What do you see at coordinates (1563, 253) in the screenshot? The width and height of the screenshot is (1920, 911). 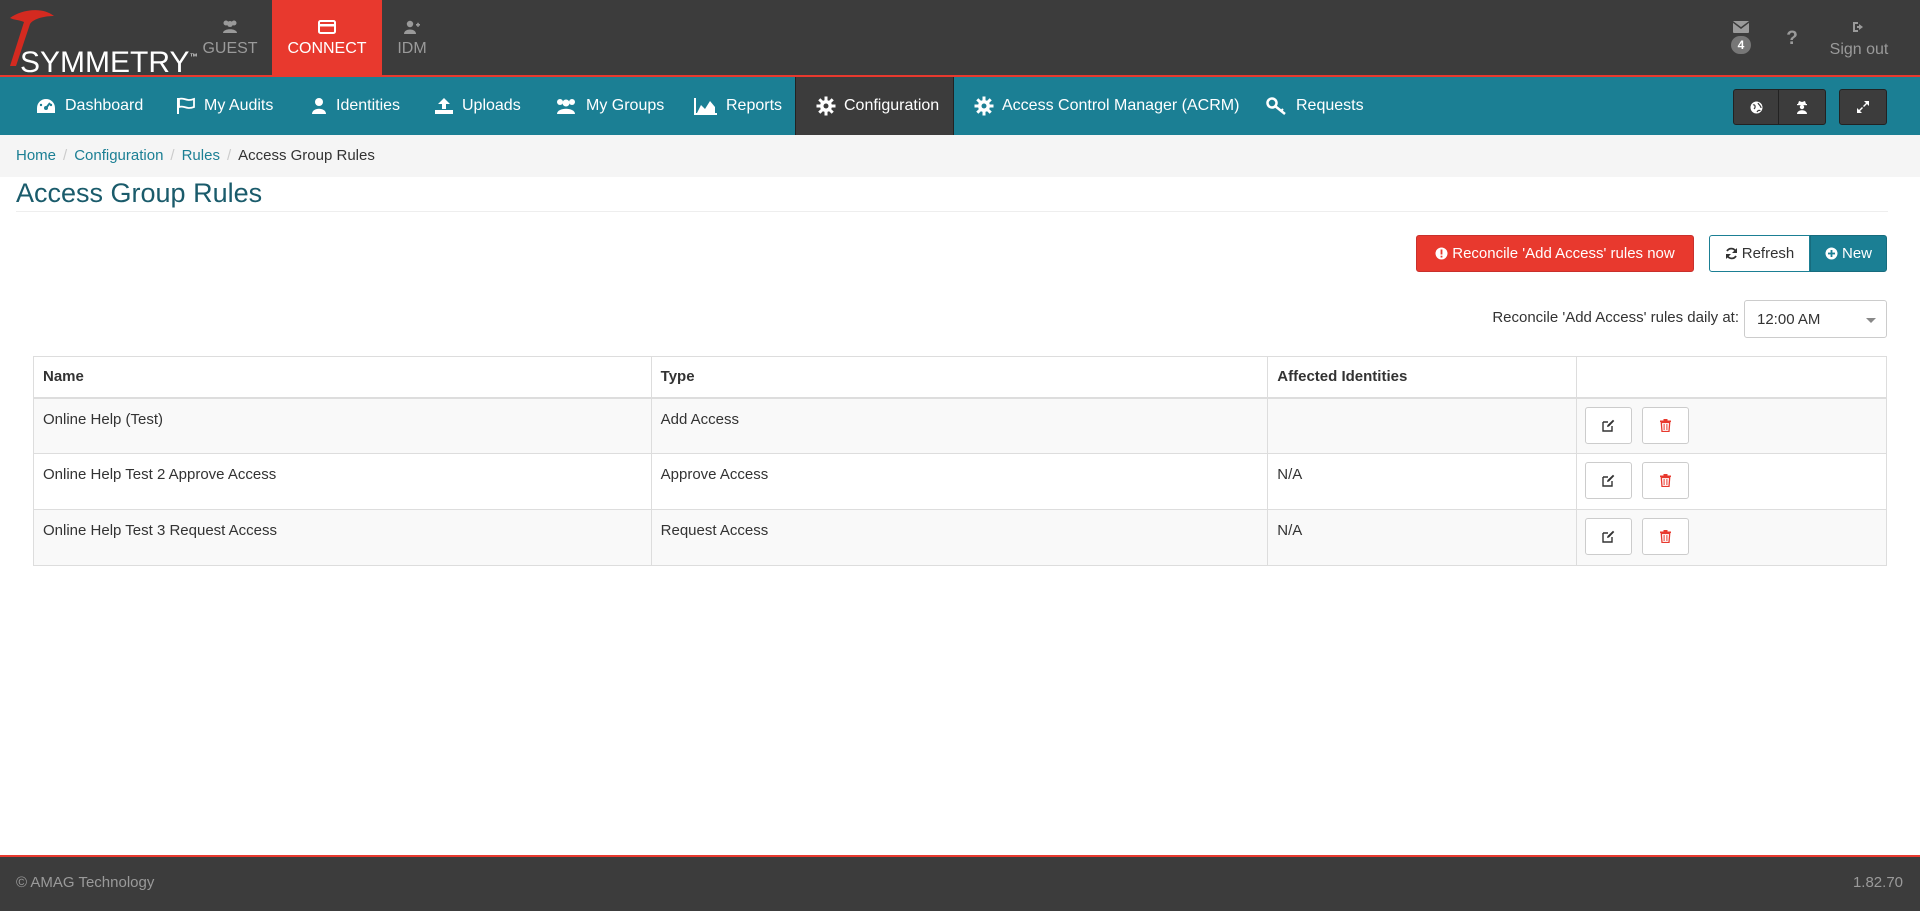 I see `reconcile-now-label: Reconcile 'Add Access' rules now` at bounding box center [1563, 253].